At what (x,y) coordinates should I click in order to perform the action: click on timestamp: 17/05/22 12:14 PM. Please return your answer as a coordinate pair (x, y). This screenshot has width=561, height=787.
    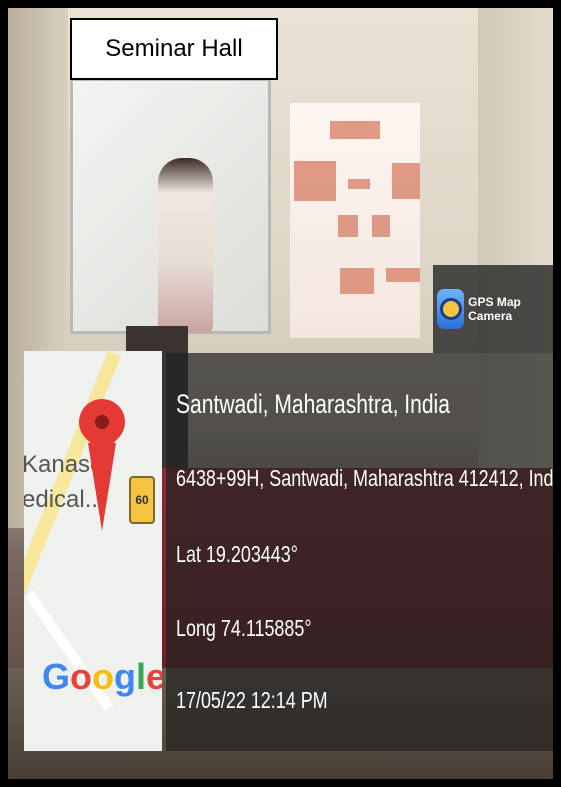
    Looking at the image, I should click on (252, 700).